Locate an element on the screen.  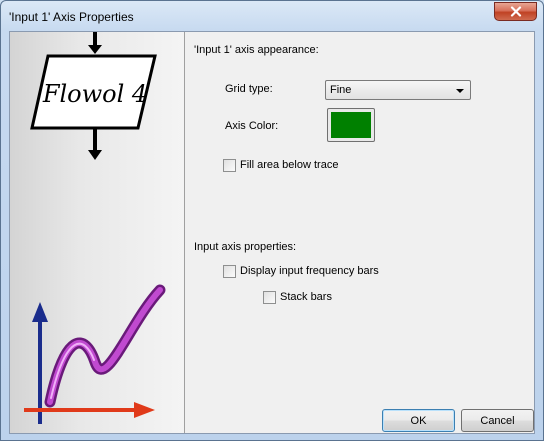
logo-text: Flowol 4 is located at coordinates (94, 94).